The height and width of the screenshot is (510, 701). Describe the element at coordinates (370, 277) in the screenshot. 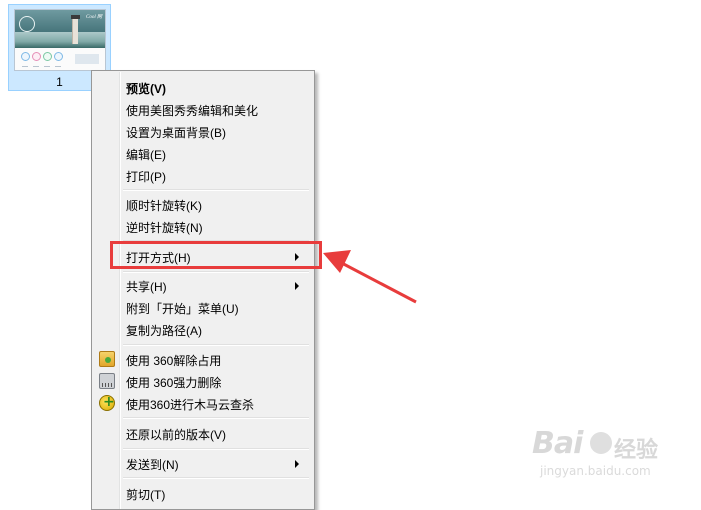

I see `red-arrow-icon` at that location.